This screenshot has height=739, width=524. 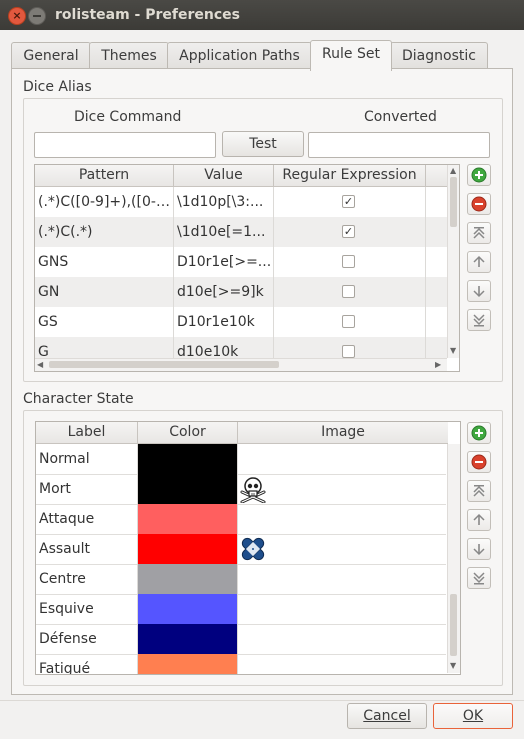 I want to click on state-label-cell: Centre, so click(x=87, y=579).